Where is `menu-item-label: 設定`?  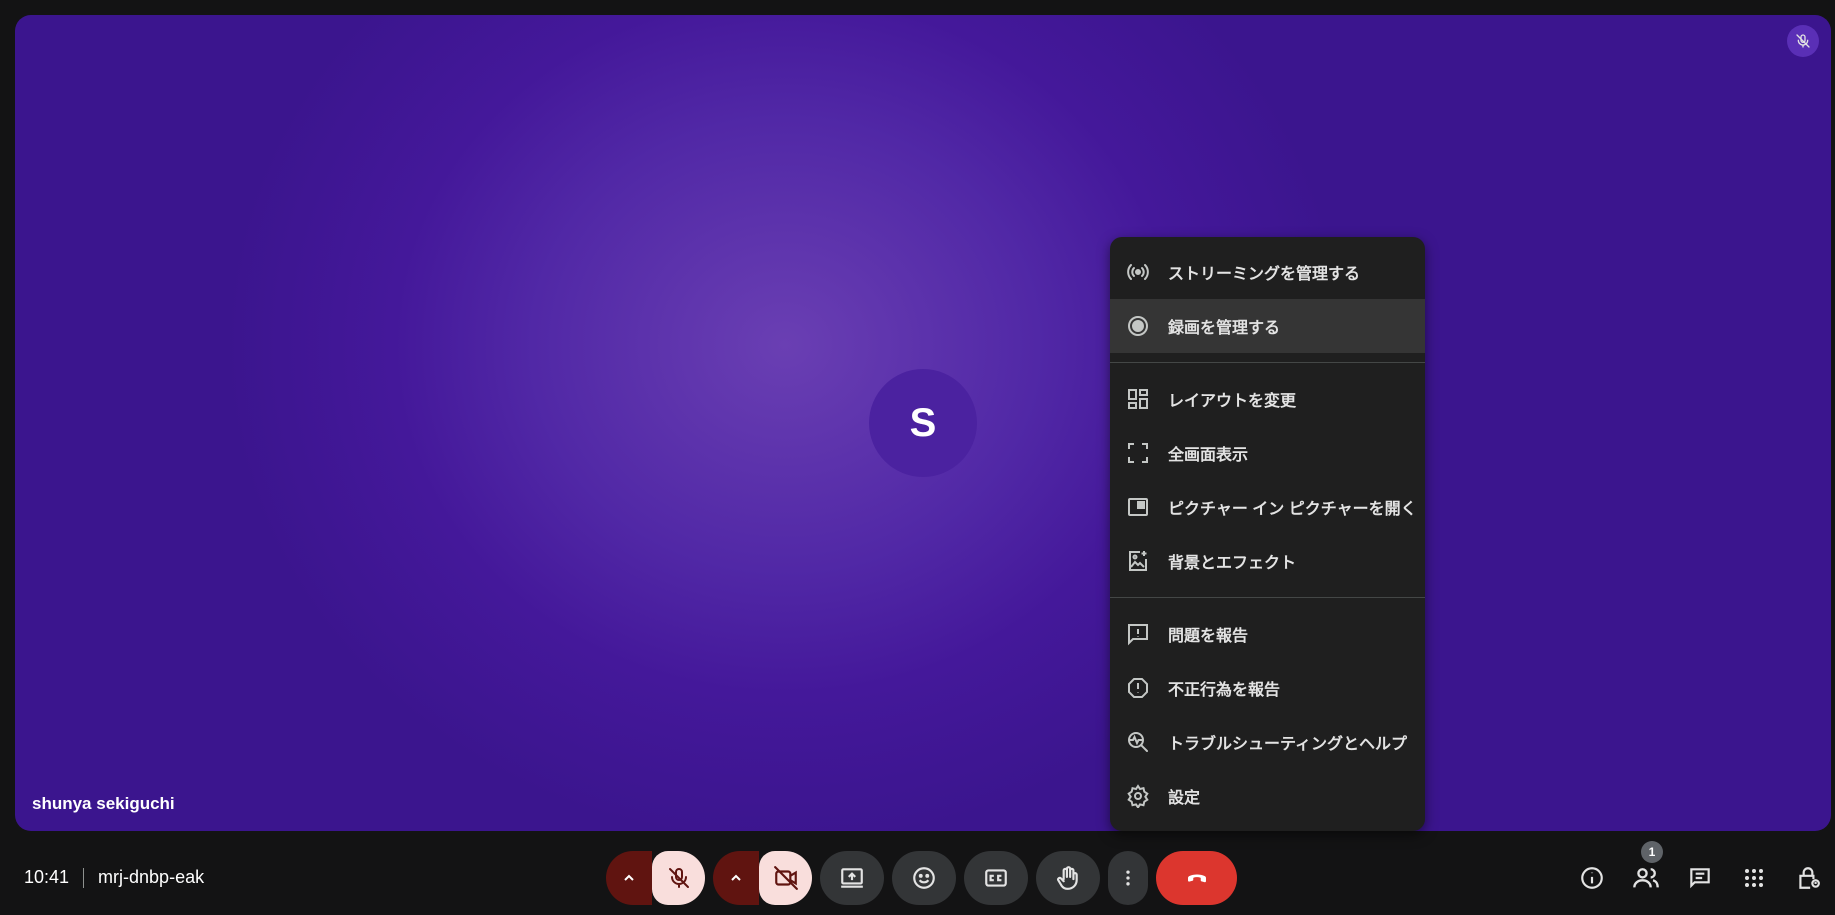 menu-item-label: 設定 is located at coordinates (1184, 798).